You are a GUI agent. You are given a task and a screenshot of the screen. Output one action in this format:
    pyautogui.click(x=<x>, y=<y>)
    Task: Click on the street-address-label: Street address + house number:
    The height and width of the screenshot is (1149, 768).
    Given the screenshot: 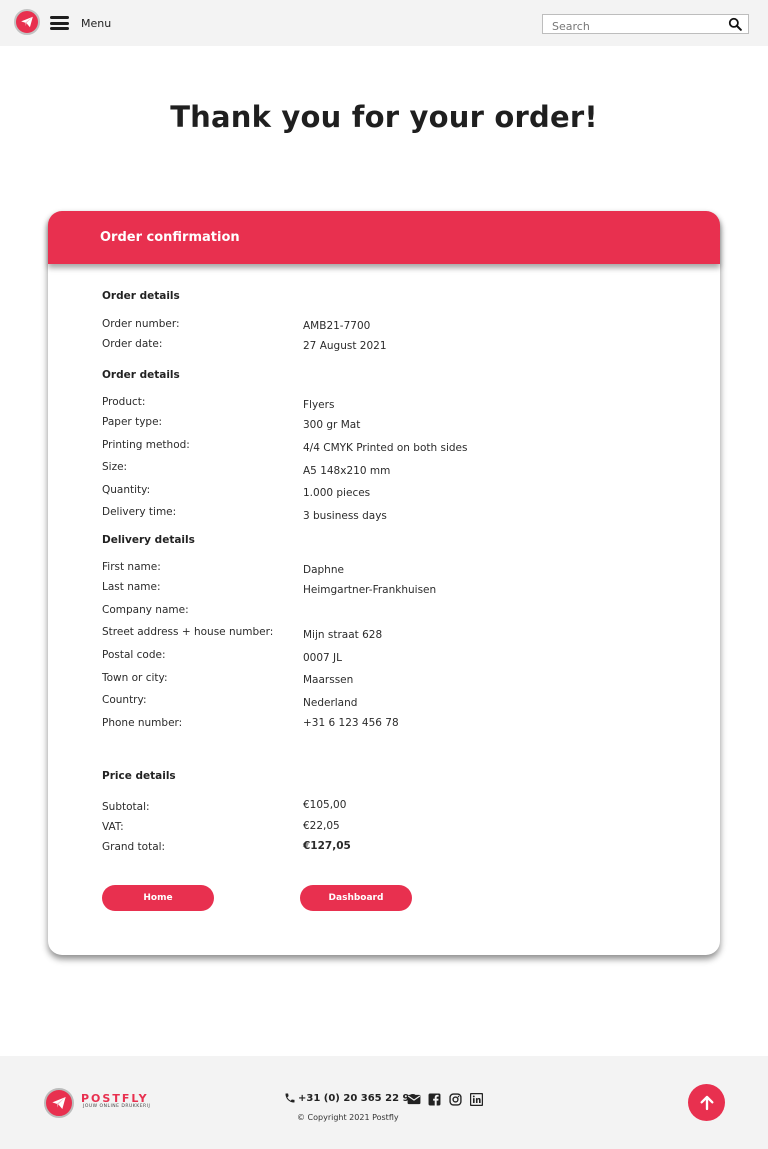 What is the action you would take?
    pyautogui.click(x=188, y=632)
    